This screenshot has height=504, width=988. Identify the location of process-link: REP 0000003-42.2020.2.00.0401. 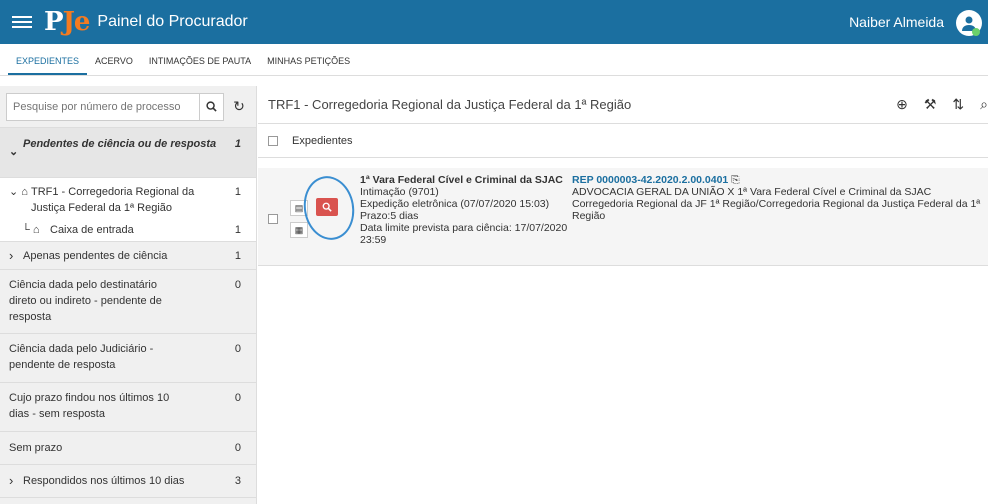
(650, 180).